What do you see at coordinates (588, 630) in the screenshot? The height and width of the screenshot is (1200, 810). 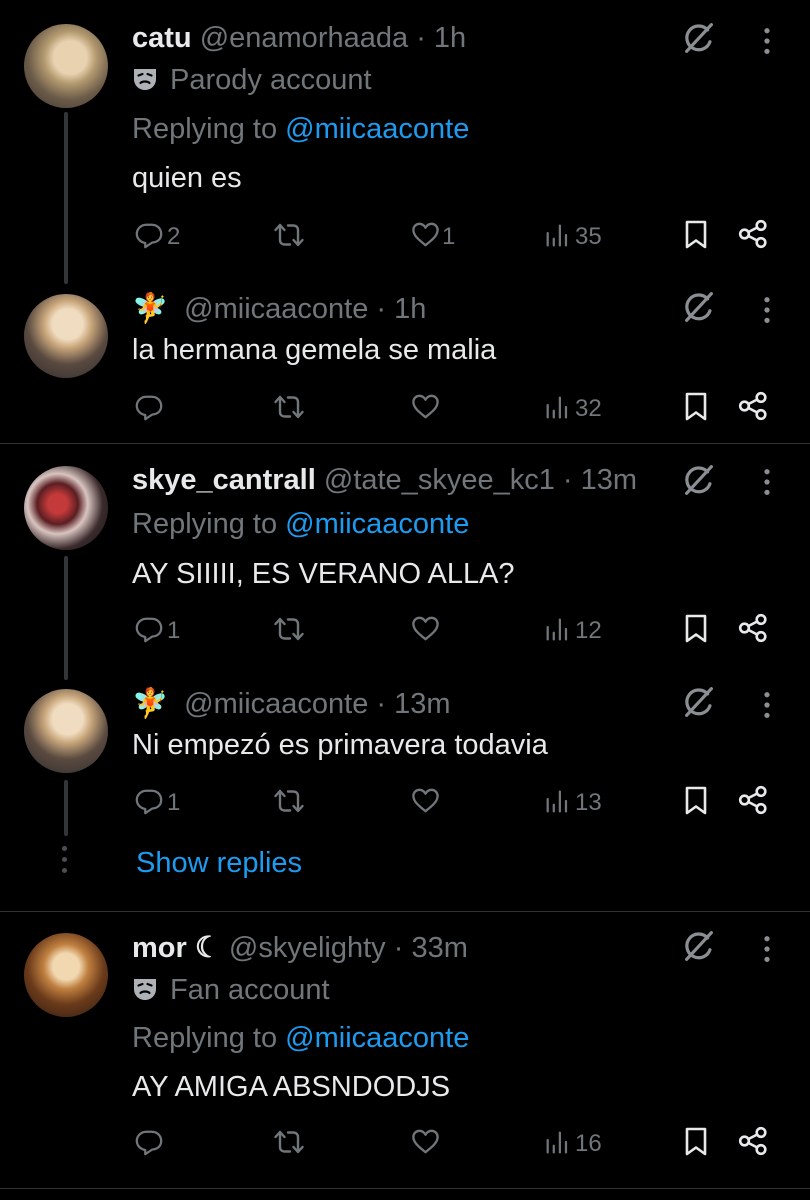 I see `view-count: 12` at bounding box center [588, 630].